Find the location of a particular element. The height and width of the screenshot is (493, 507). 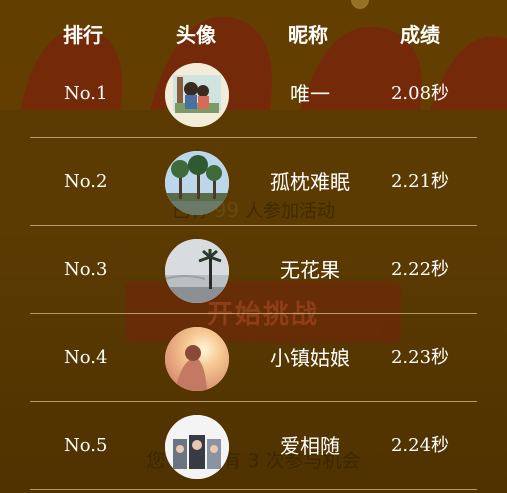

row-rank: No.2 is located at coordinates (86, 181).